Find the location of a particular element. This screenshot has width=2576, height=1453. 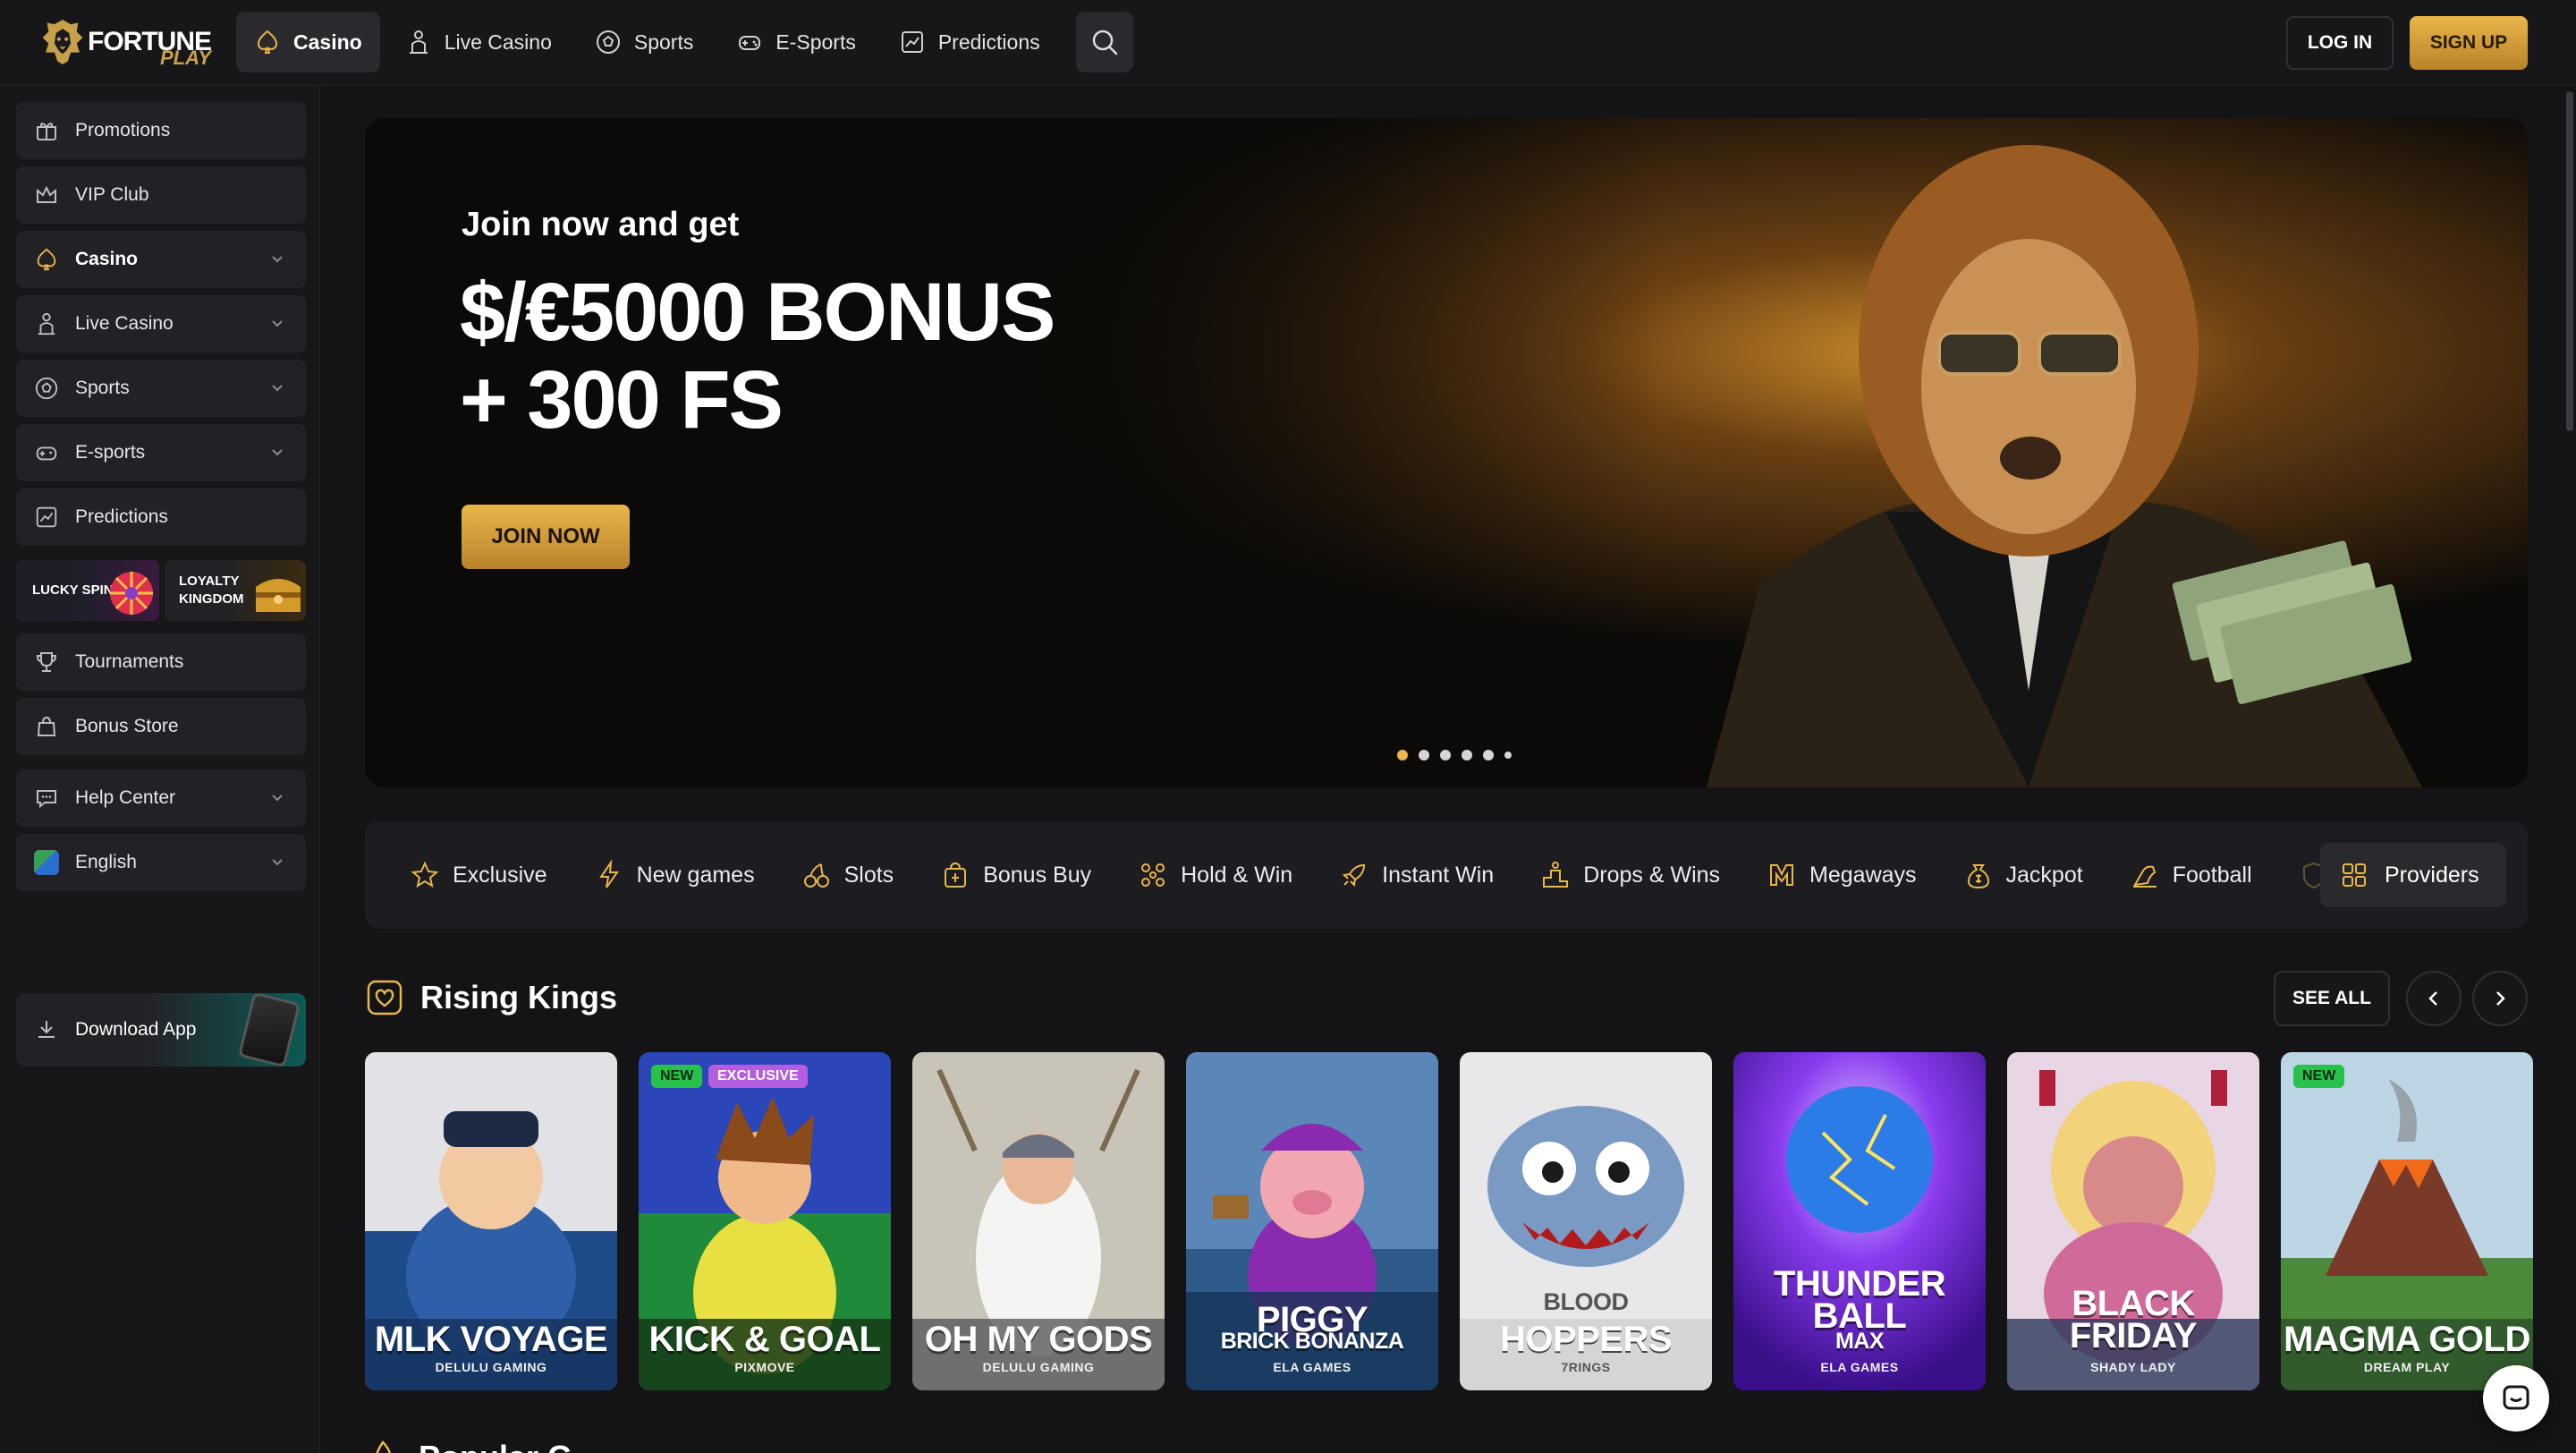

category-football: Football is located at coordinates (2191, 875).